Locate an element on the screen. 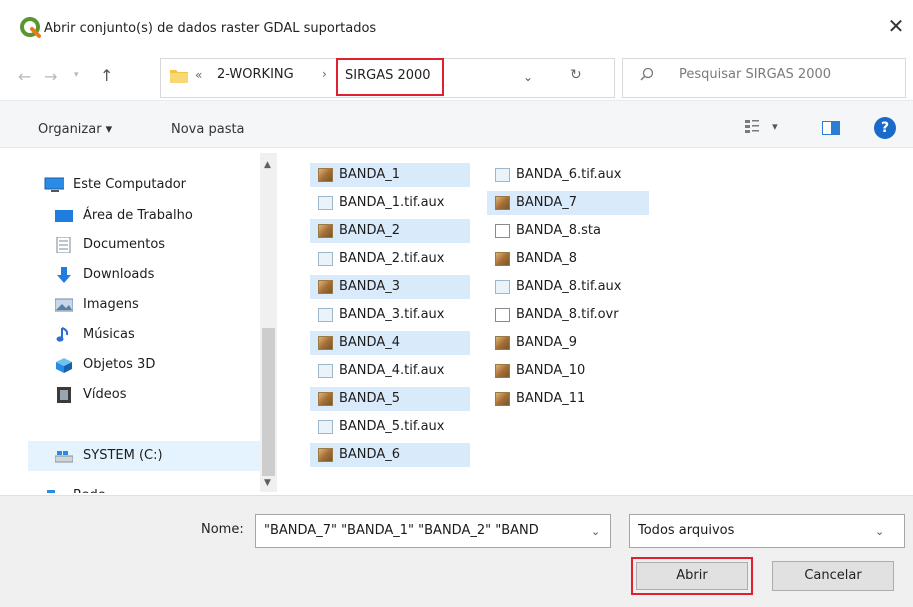  file-name: BANDA_2 is located at coordinates (369, 230).